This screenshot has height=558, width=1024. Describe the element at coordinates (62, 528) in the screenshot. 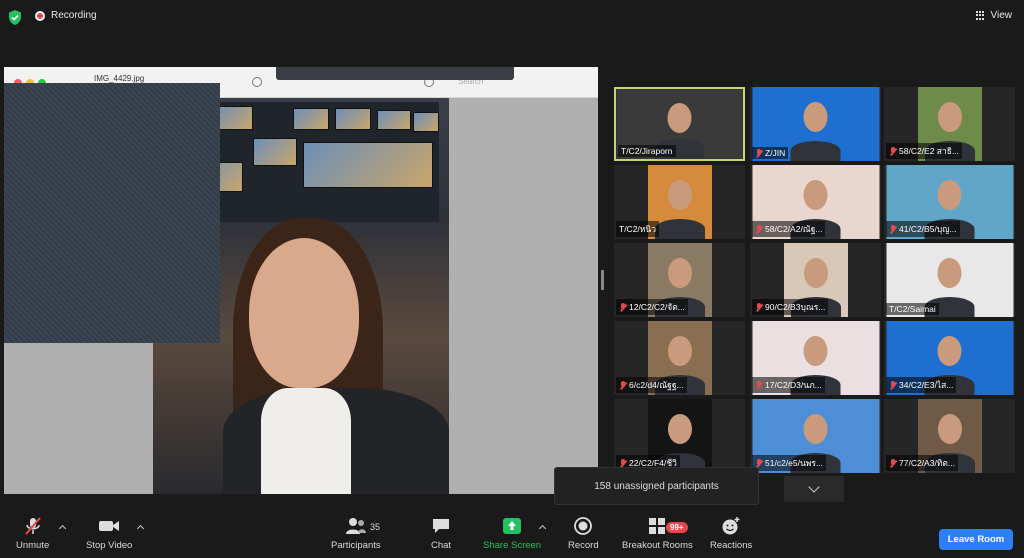

I see `audio-options-caret-icon` at that location.